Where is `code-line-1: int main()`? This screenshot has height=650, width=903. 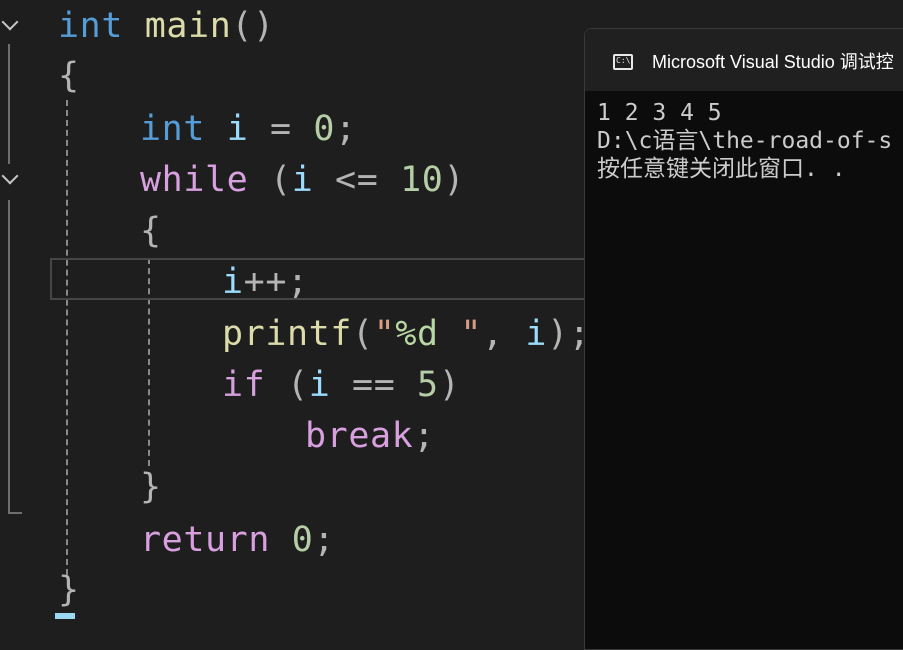 code-line-1: int main() is located at coordinates (166, 26).